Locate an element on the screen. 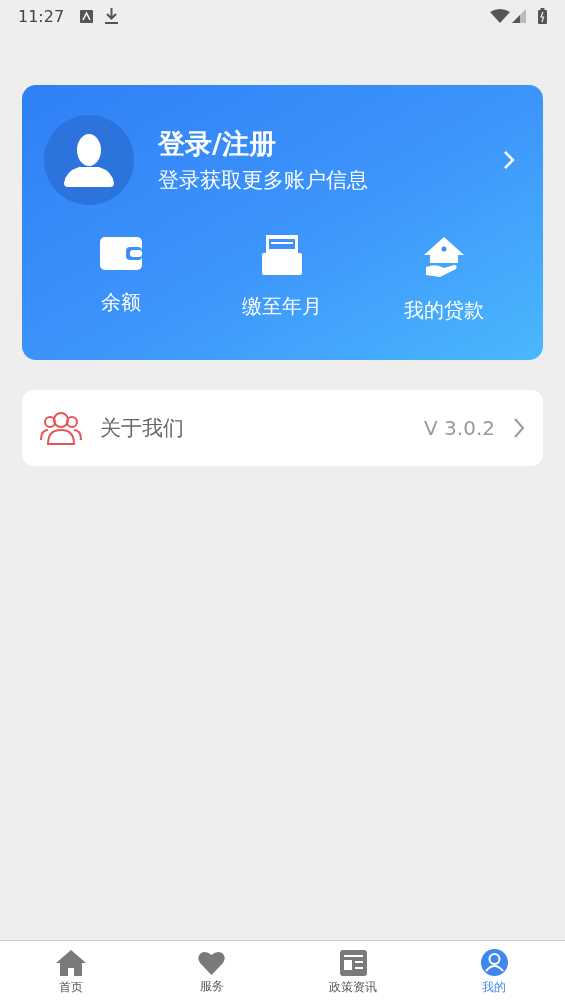 Image resolution: width=565 pixels, height=1004 pixels. tab: 政策资讯 is located at coordinates (353, 972).